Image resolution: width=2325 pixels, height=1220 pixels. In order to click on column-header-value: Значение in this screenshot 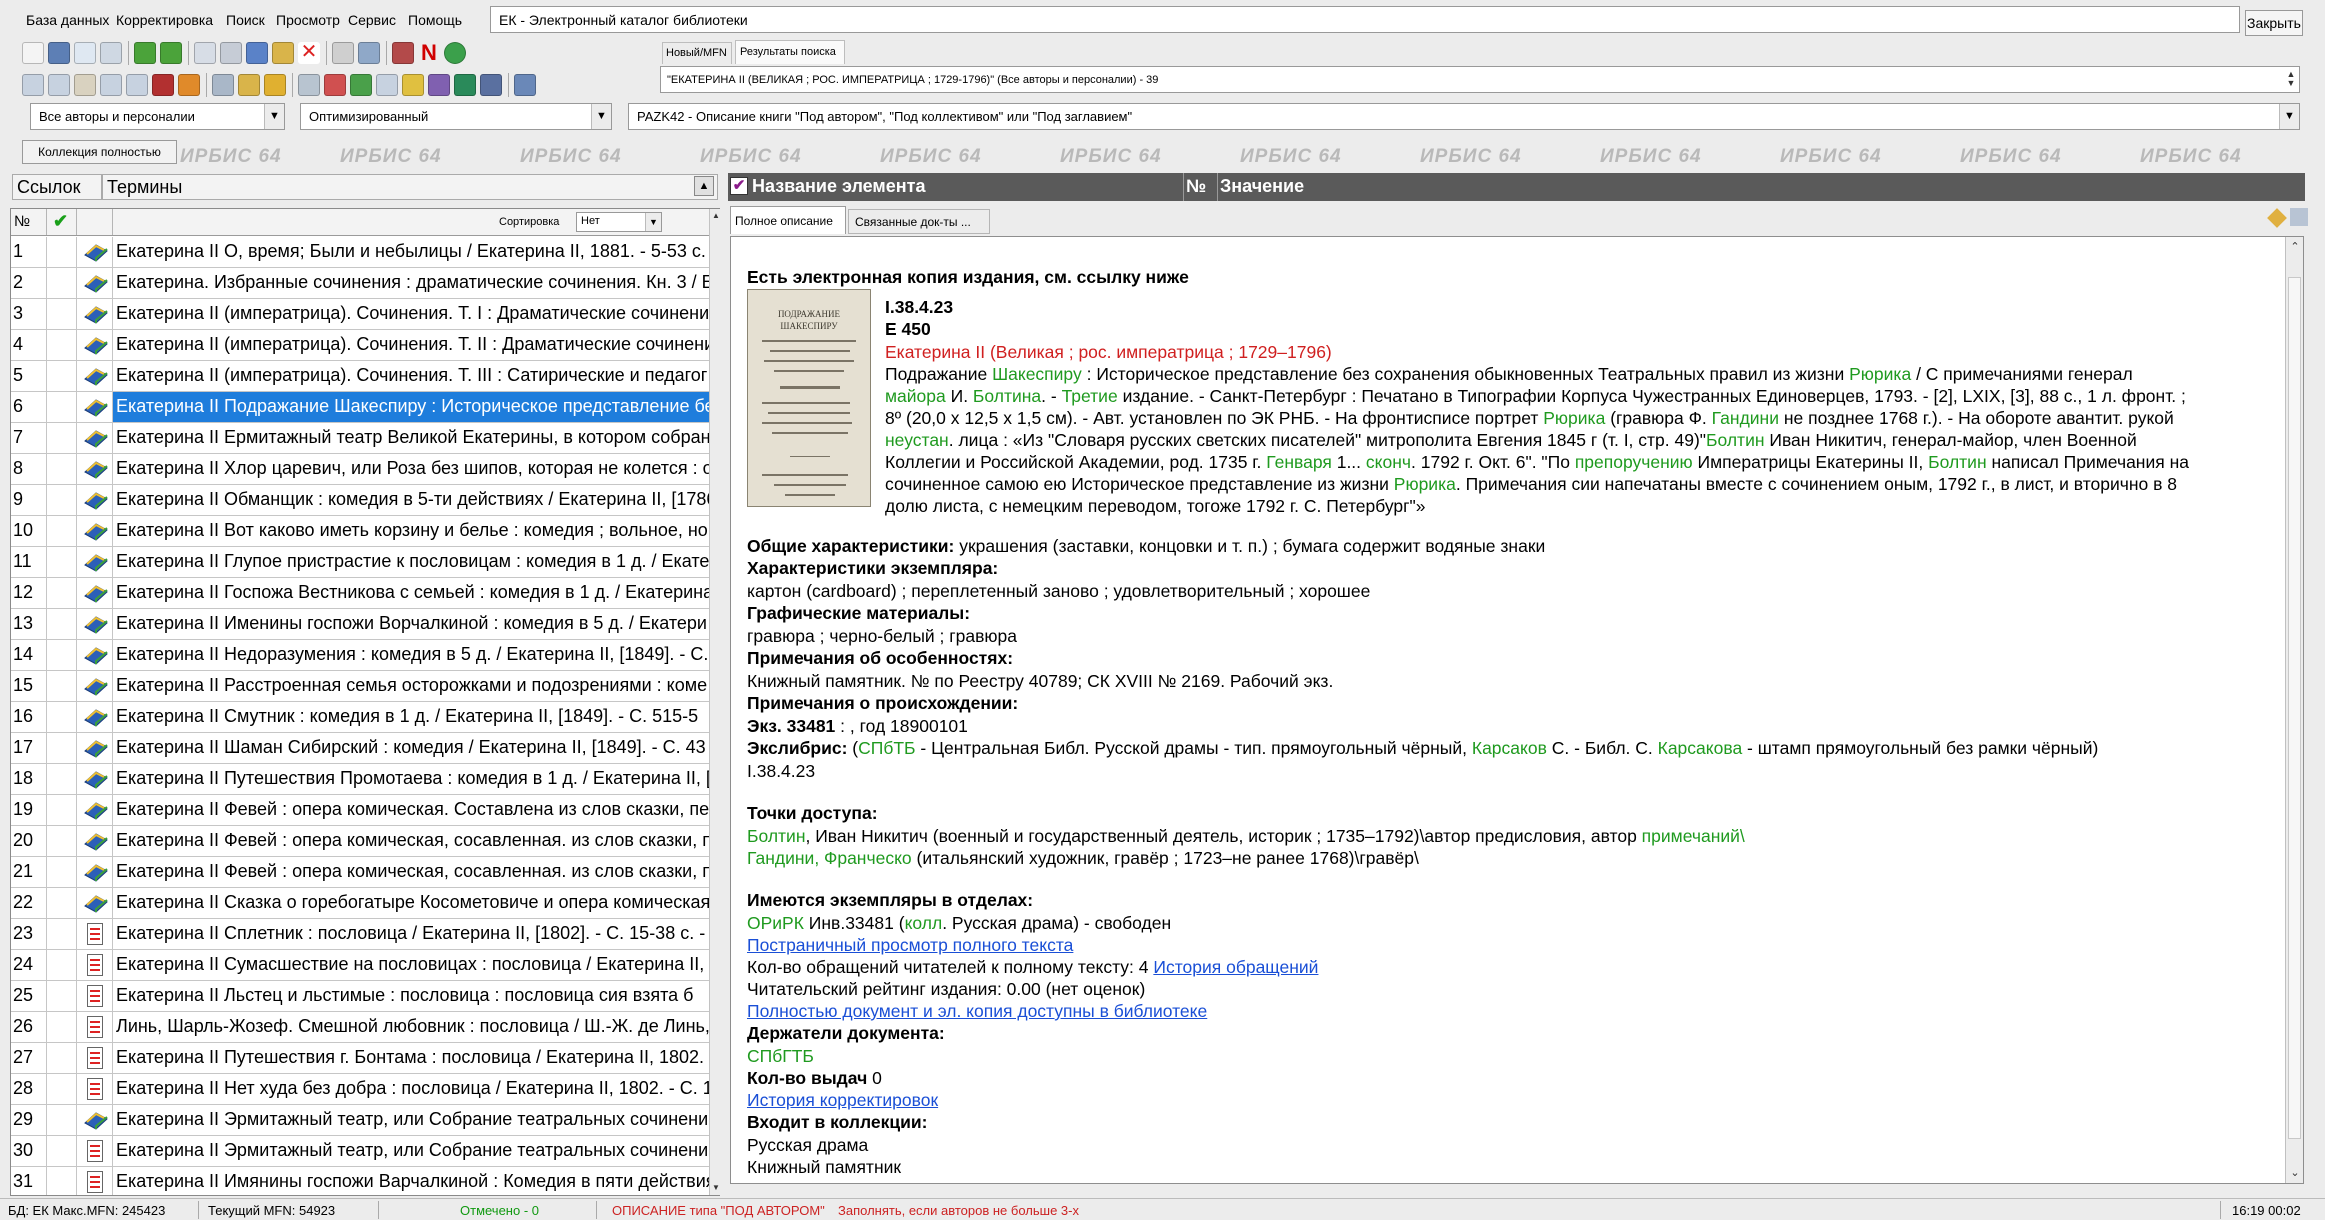, I will do `click(1262, 186)`.